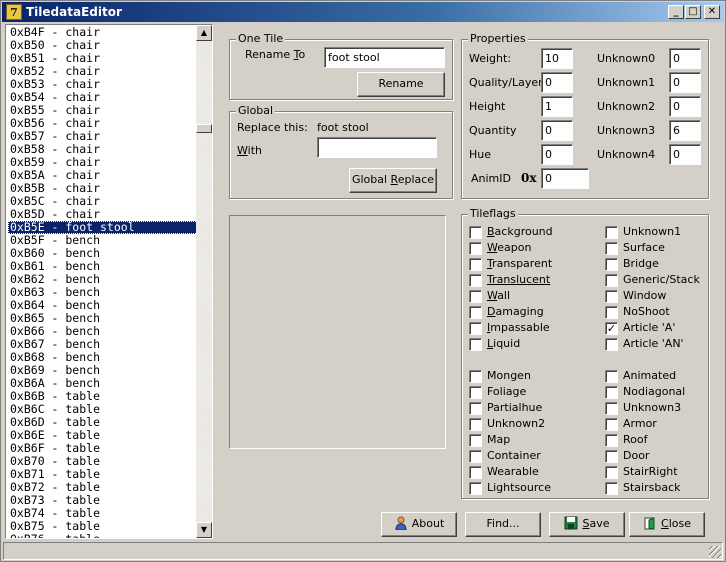 The width and height of the screenshot is (726, 562). Describe the element at coordinates (103, 536) in the screenshot. I see `tile-list-item: 0xB76 - table` at that location.